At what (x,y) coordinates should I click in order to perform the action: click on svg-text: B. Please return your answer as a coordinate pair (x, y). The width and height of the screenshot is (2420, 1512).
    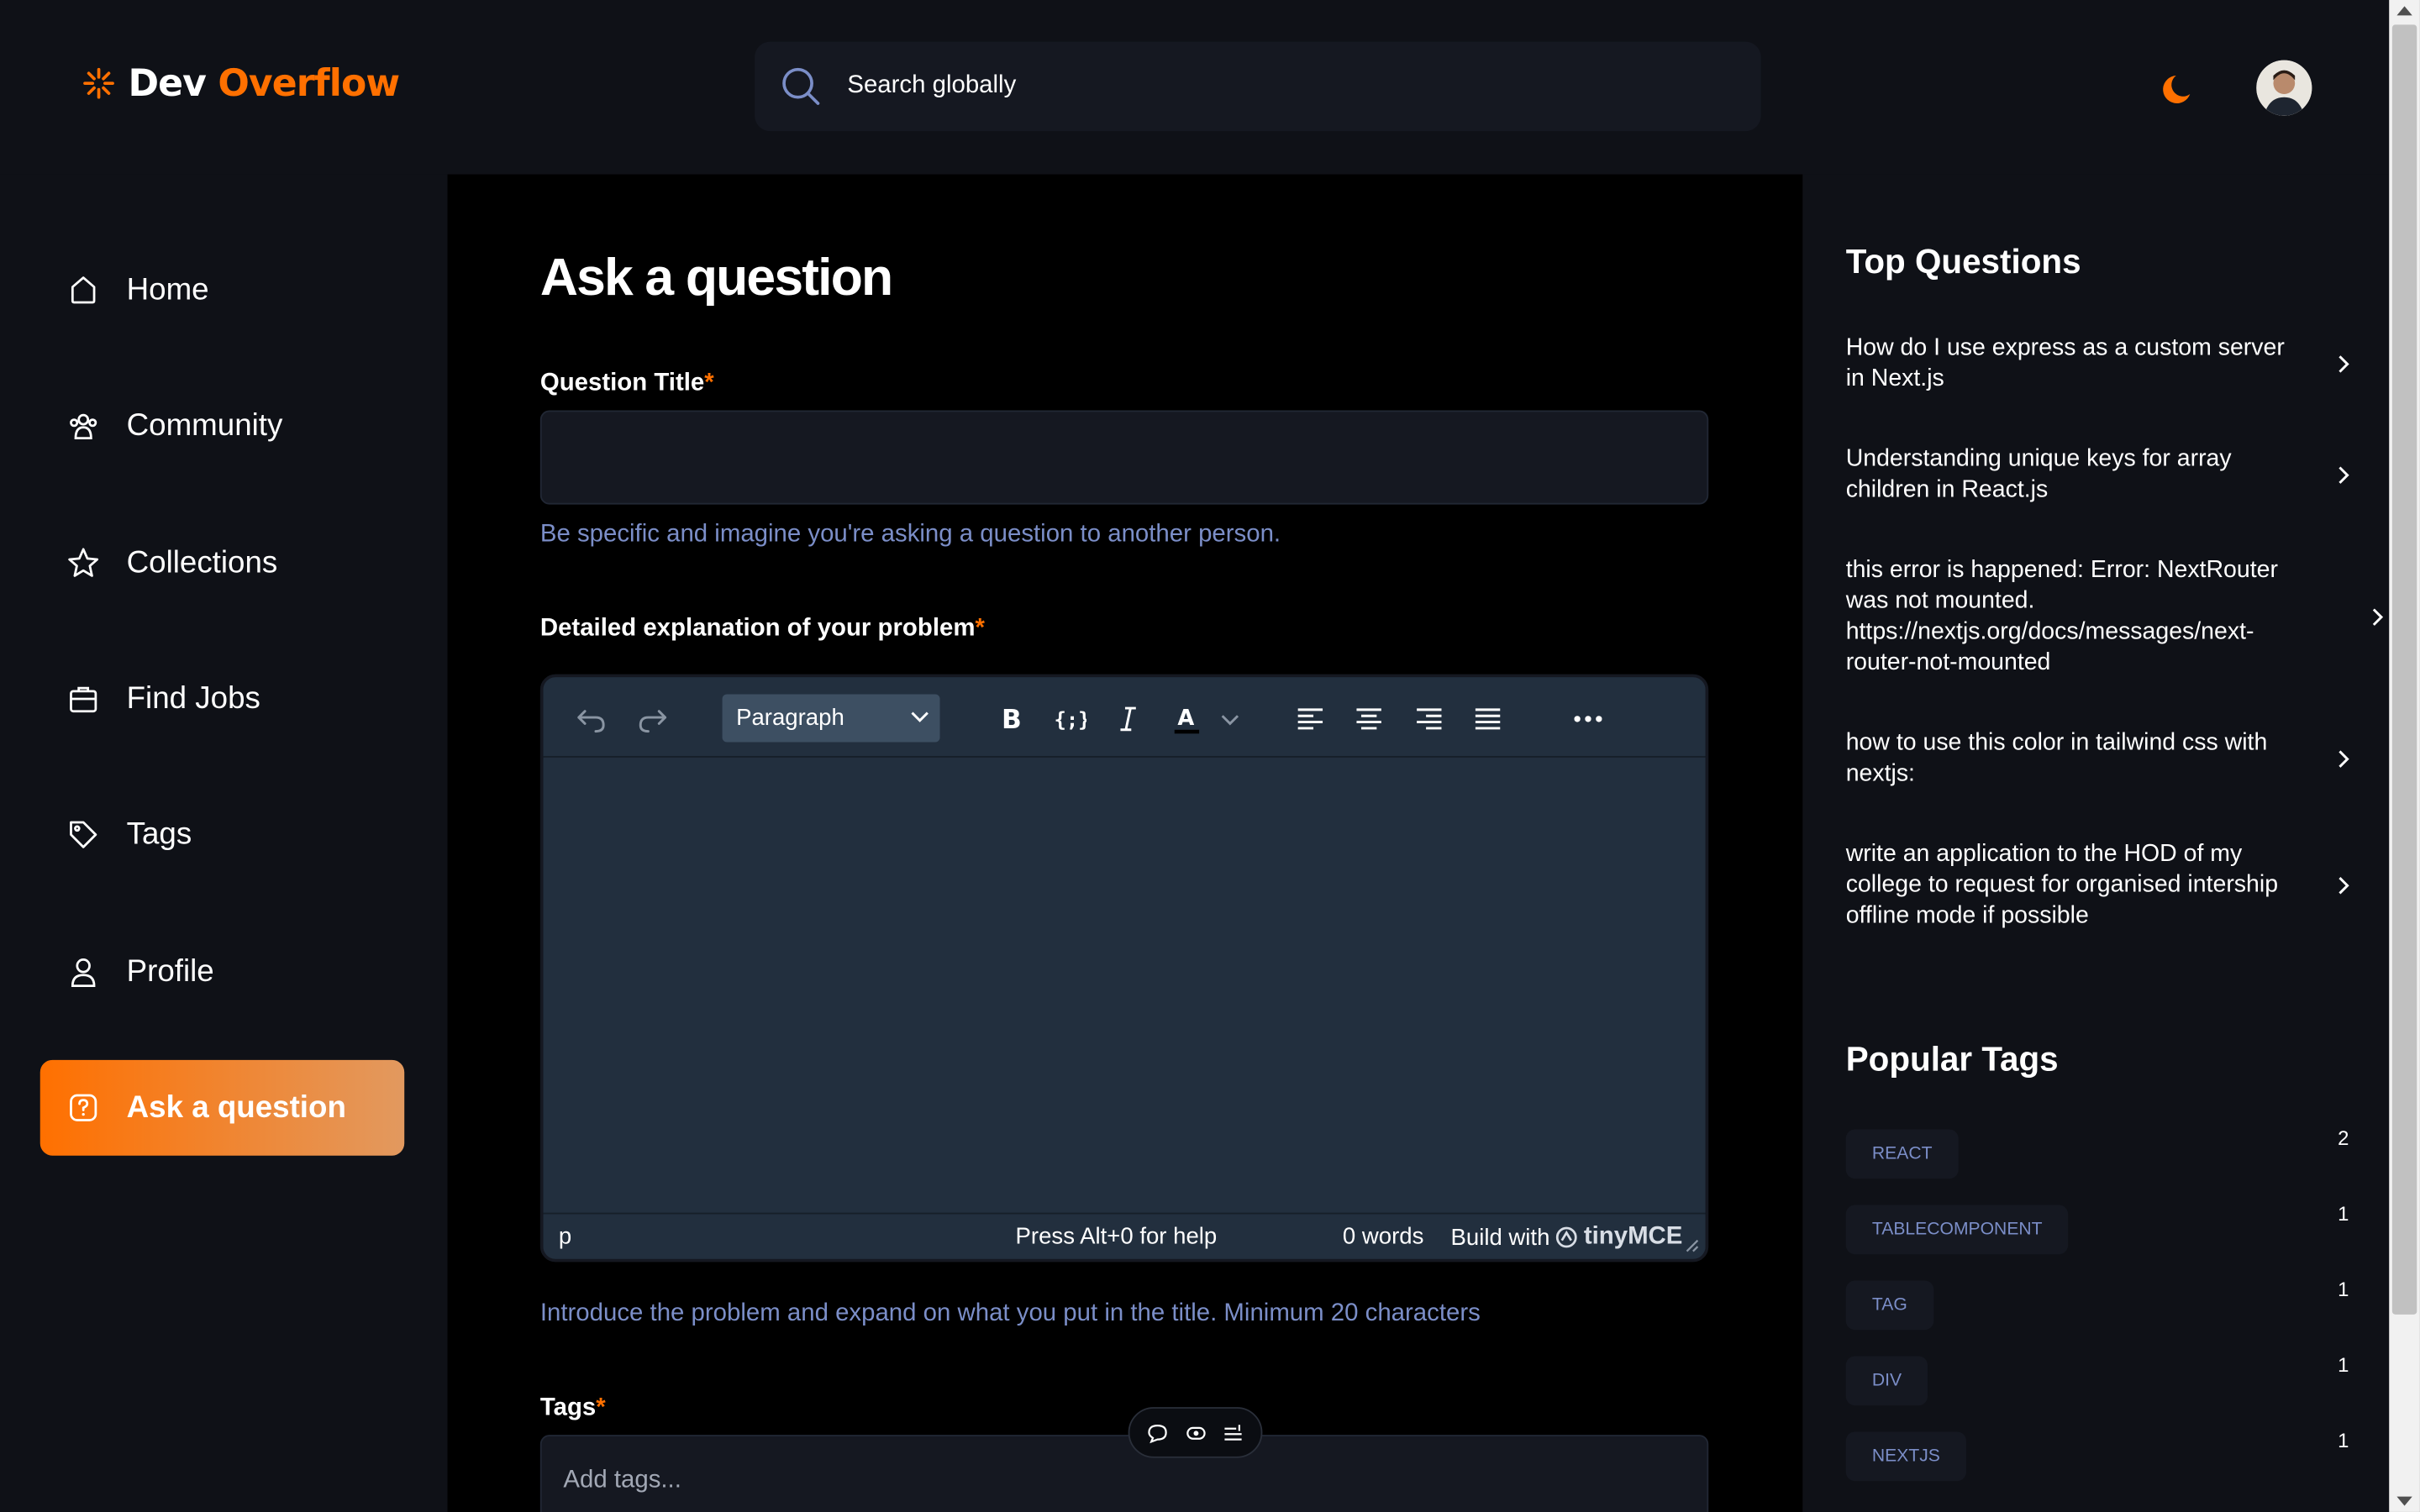
    Looking at the image, I should click on (1012, 720).